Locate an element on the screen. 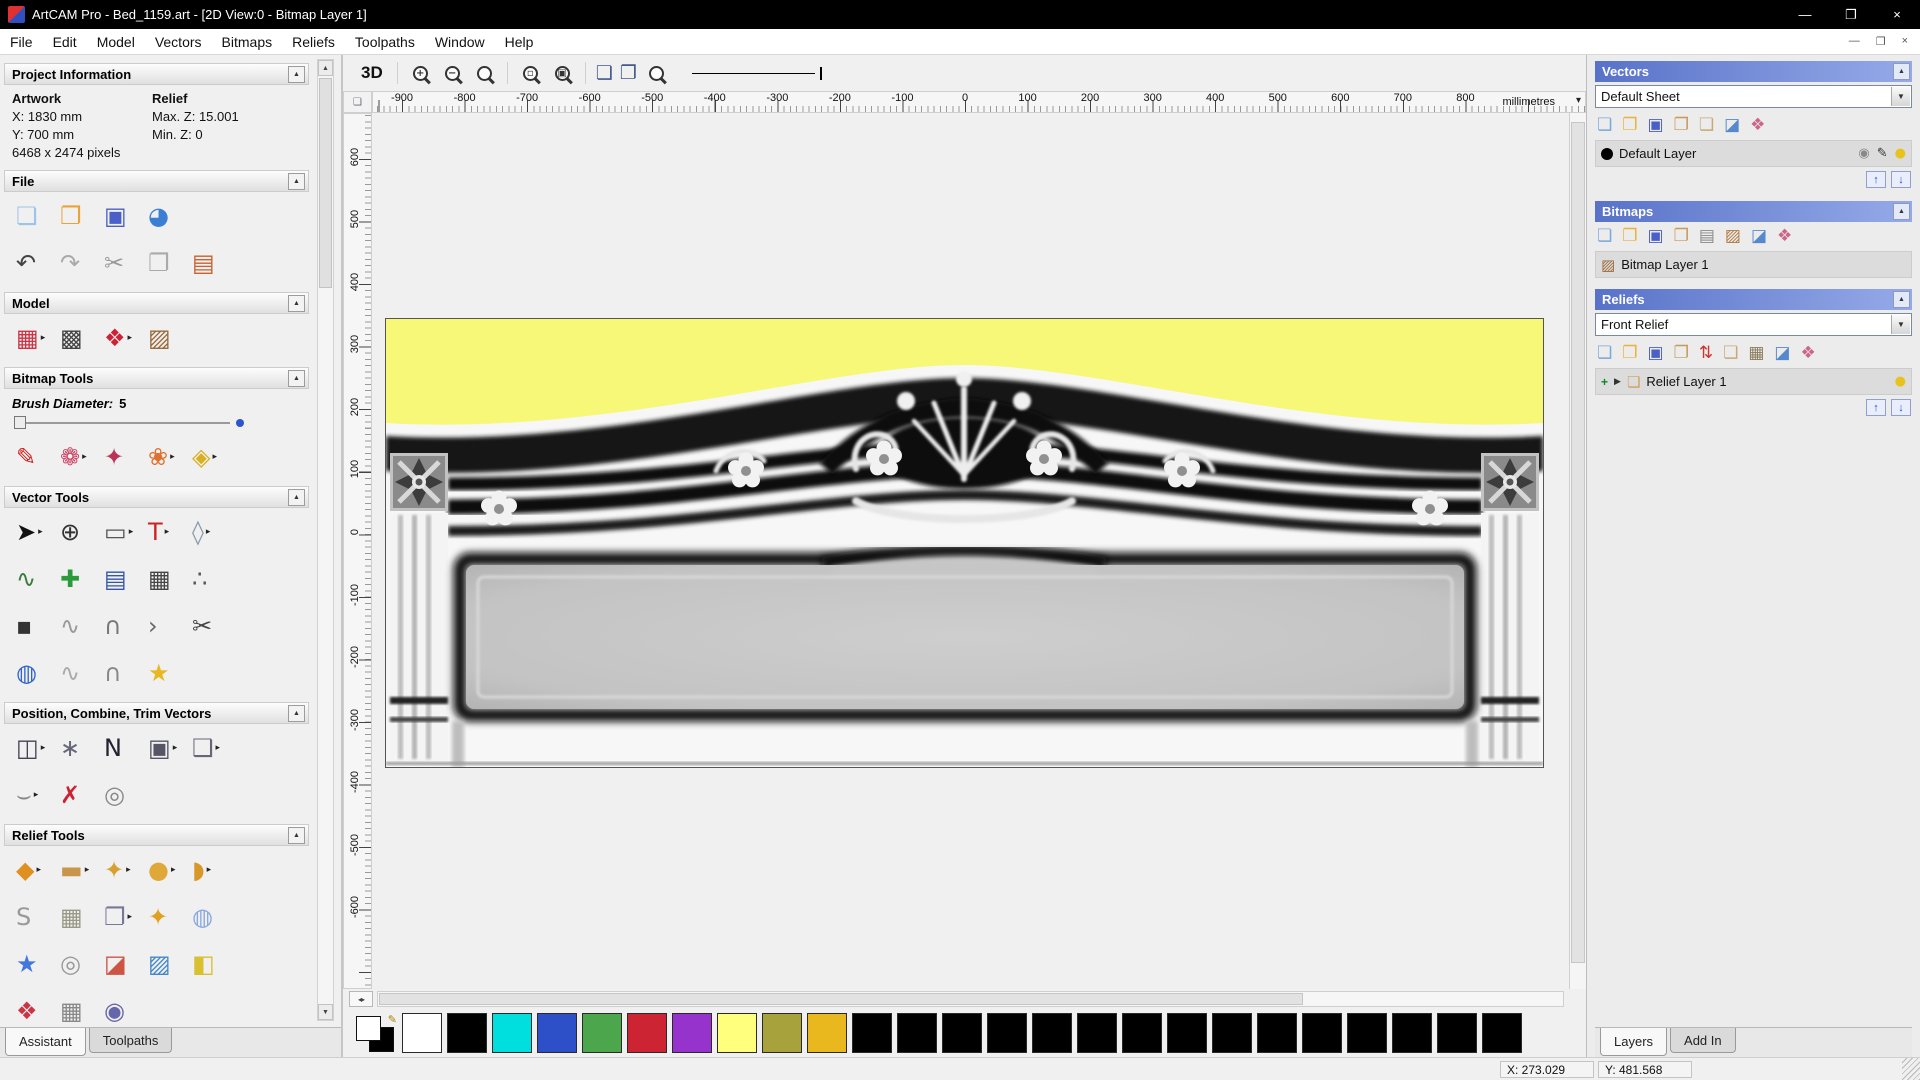 The image size is (1920, 1080). open-model-icon: ❐ is located at coordinates (82, 216).